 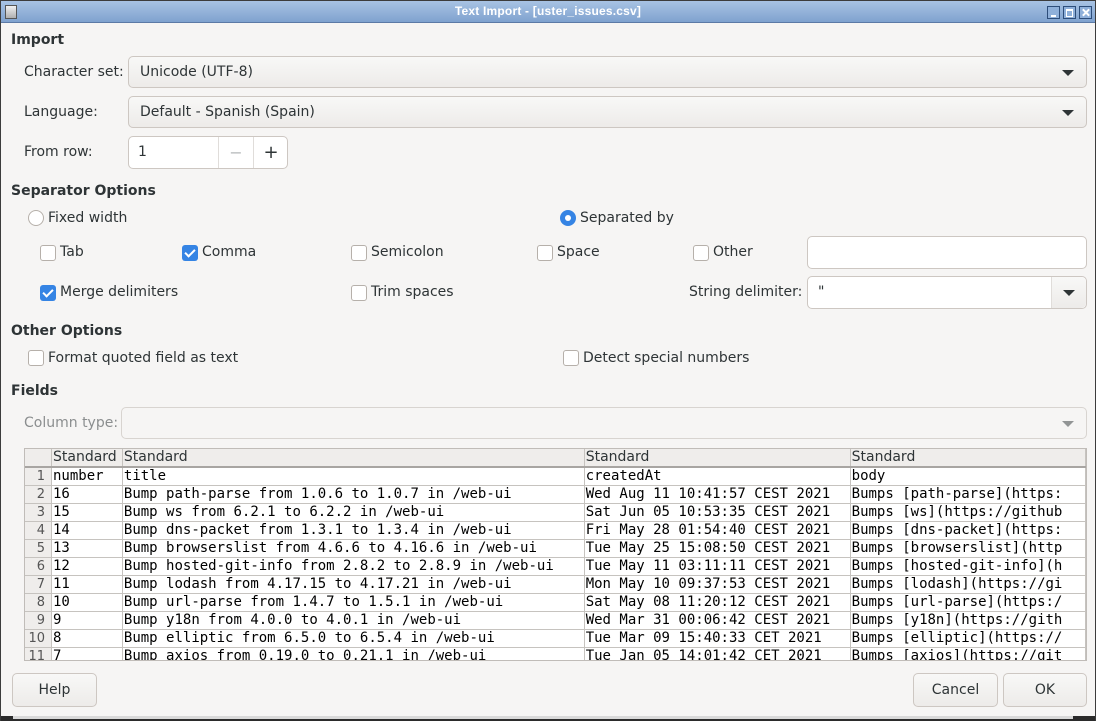 What do you see at coordinates (353, 476) in the screenshot?
I see `table-cell: title` at bounding box center [353, 476].